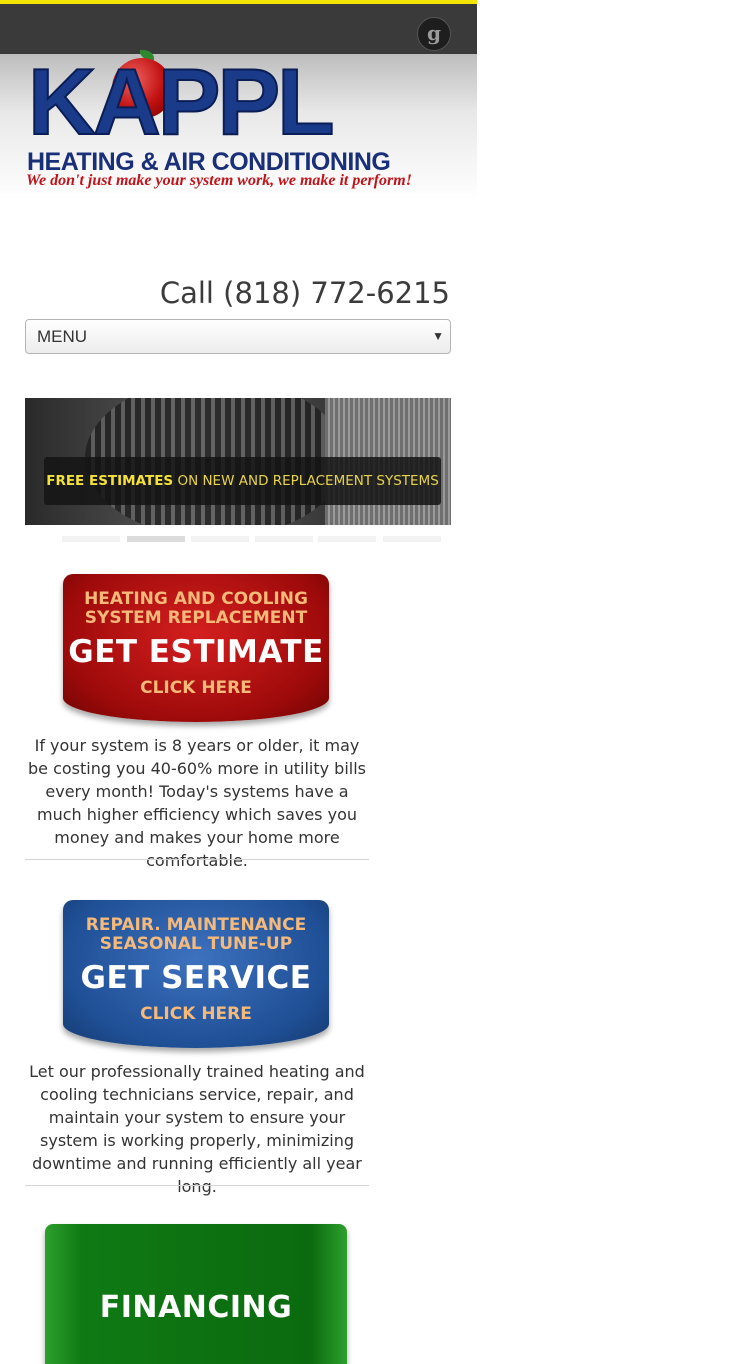  Describe the element at coordinates (196, 934) in the screenshot. I see `service-badge-heading: REPAIR. MAINTENANCE SEASONAL TUNE-UP` at that location.